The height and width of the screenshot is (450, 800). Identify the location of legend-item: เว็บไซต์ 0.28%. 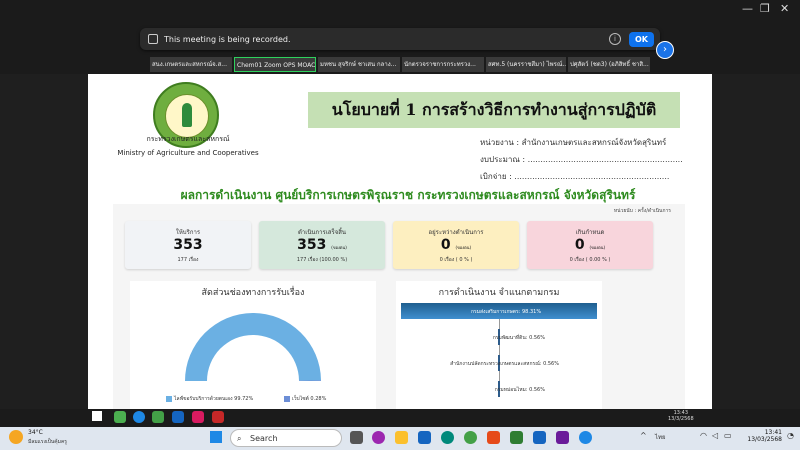
(305, 399).